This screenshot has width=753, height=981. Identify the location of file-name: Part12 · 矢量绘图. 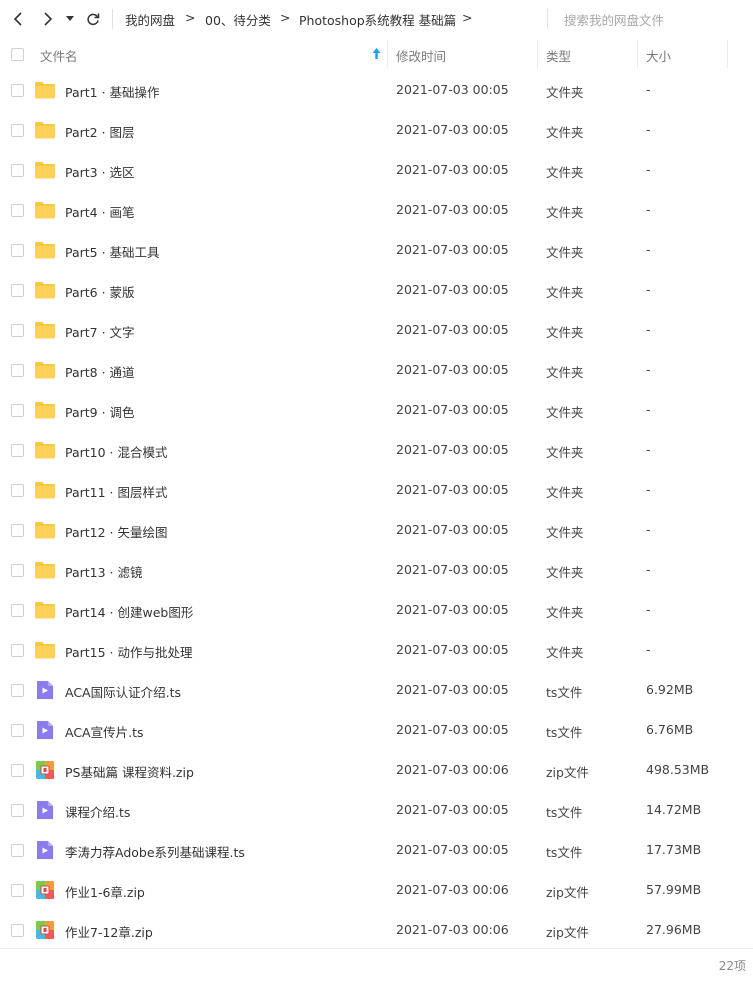
(116, 531).